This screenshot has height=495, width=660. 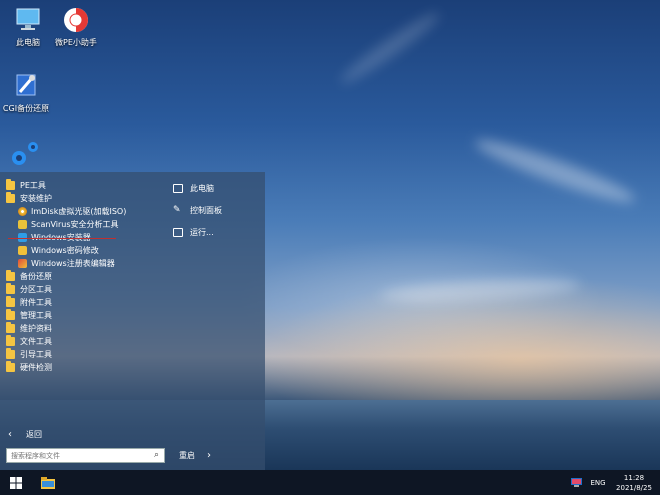 What do you see at coordinates (177, 210) in the screenshot?
I see `wrench-icon: ✎` at bounding box center [177, 210].